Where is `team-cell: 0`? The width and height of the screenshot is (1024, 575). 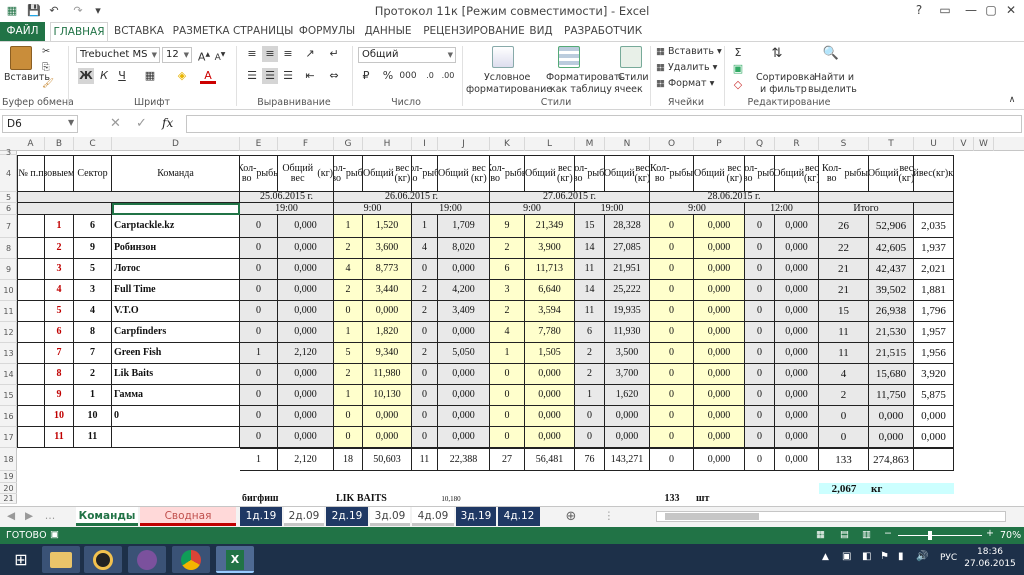 team-cell: 0 is located at coordinates (176, 416).